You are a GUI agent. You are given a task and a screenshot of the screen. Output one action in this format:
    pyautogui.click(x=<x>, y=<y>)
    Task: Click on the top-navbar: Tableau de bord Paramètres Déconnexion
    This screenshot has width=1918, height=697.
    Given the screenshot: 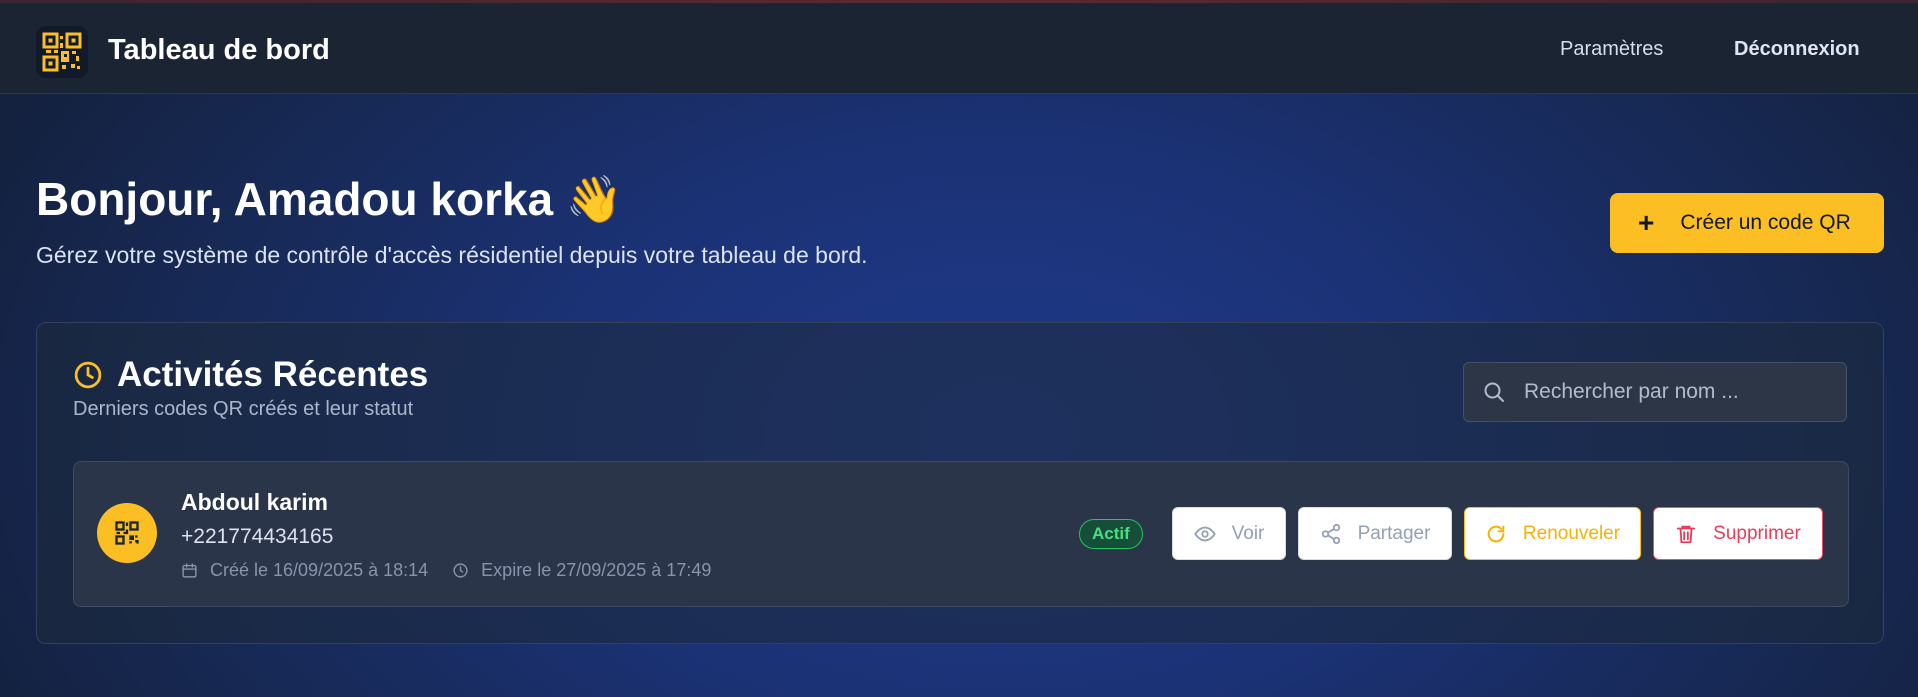 What is the action you would take?
    pyautogui.click(x=959, y=48)
    